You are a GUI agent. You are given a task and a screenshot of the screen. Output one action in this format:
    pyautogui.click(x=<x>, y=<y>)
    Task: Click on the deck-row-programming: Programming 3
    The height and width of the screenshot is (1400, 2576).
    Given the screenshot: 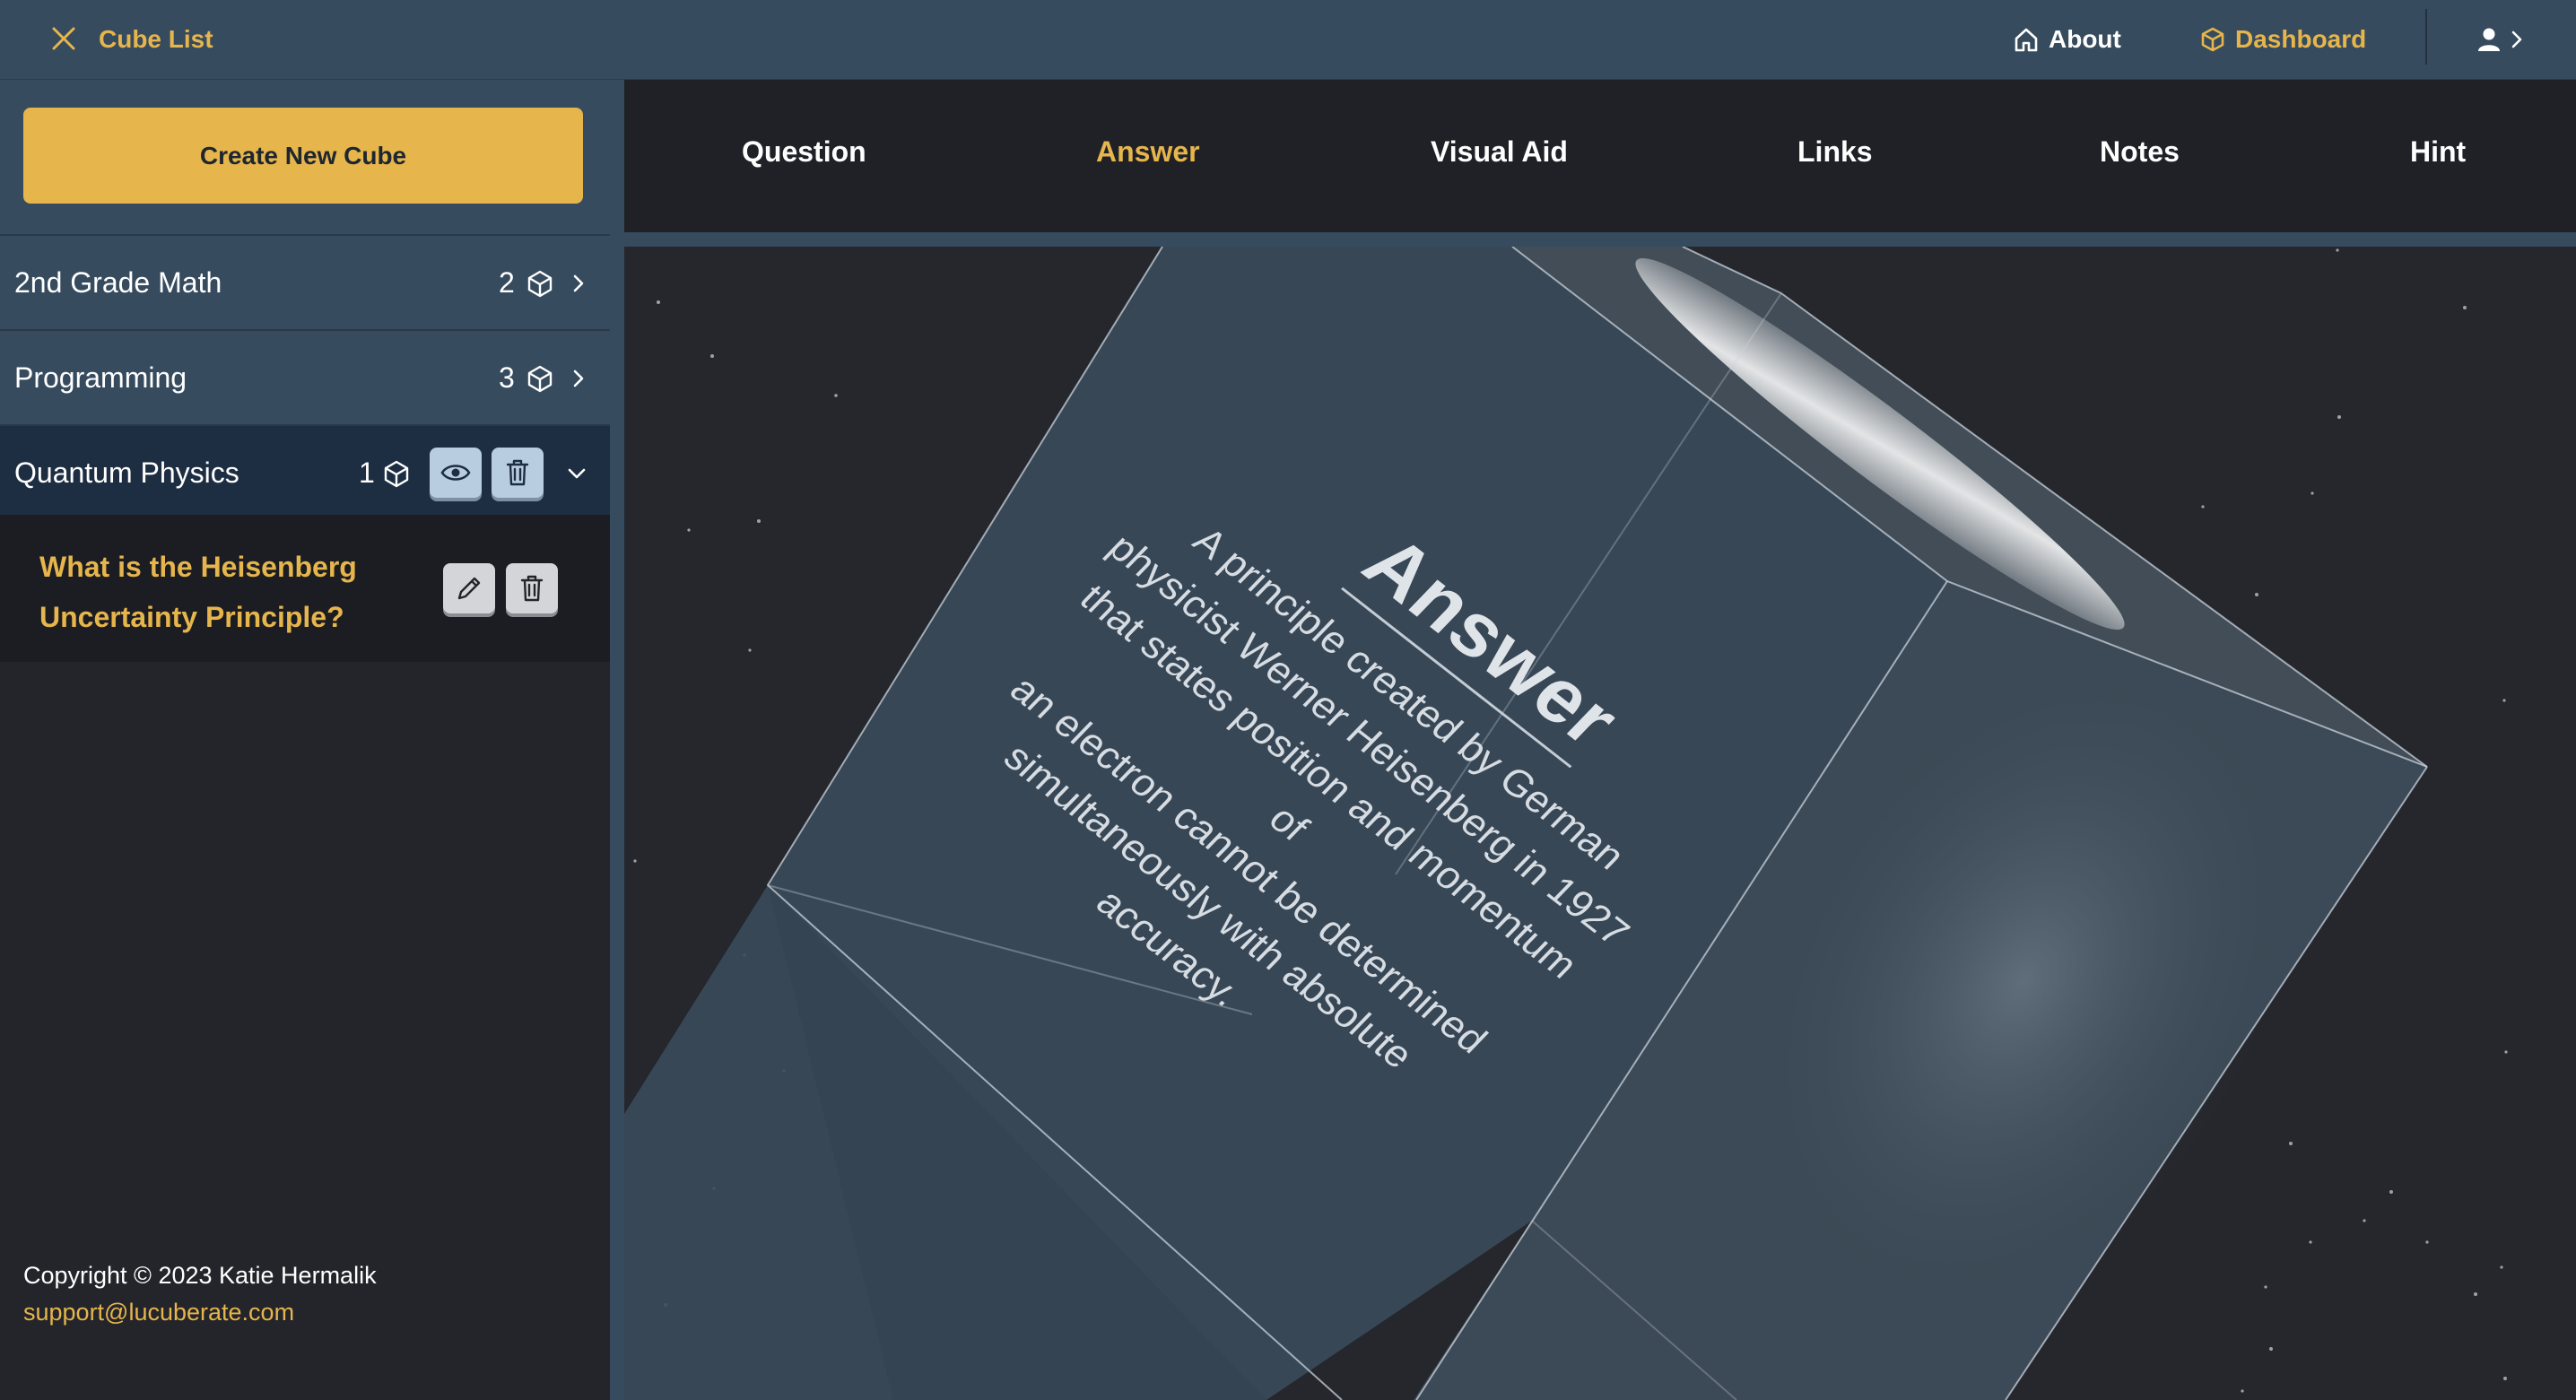 What is the action you would take?
    pyautogui.click(x=305, y=376)
    